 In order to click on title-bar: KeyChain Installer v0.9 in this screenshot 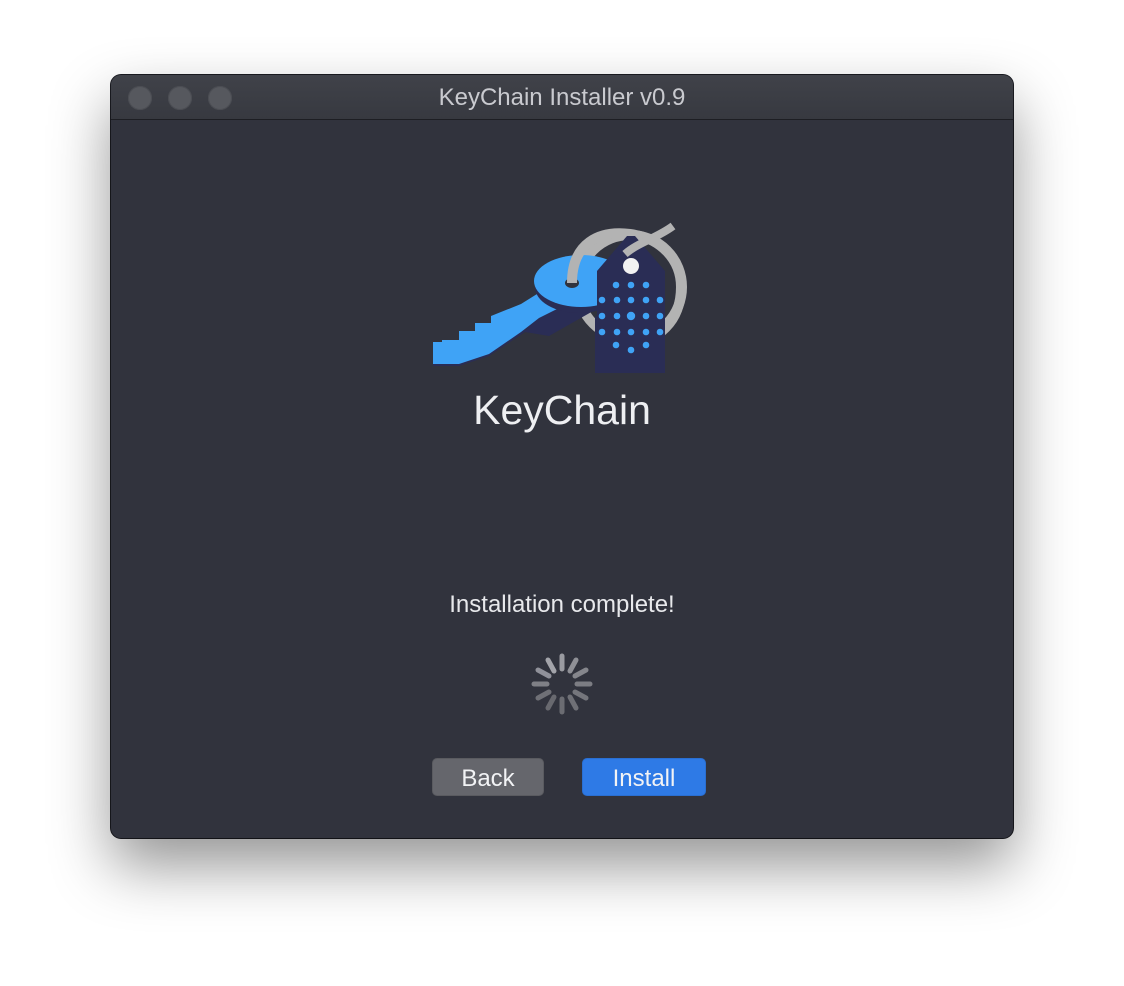, I will do `click(562, 97)`.